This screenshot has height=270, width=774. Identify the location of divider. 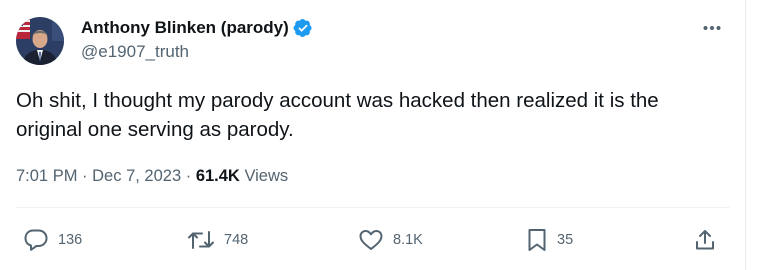
(373, 207).